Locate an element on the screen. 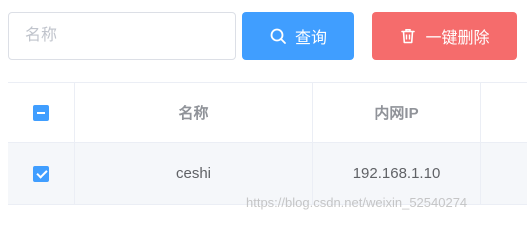 This screenshot has width=527, height=240. column-header-ip: 内网IP is located at coordinates (397, 112).